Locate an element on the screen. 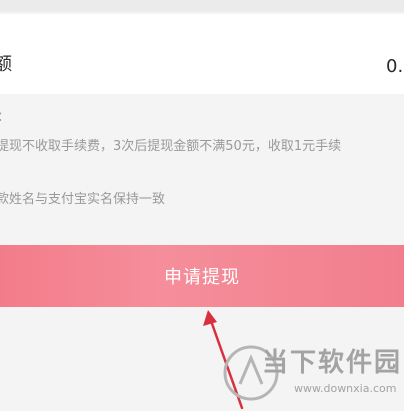  top-divider is located at coordinates (202, 6).